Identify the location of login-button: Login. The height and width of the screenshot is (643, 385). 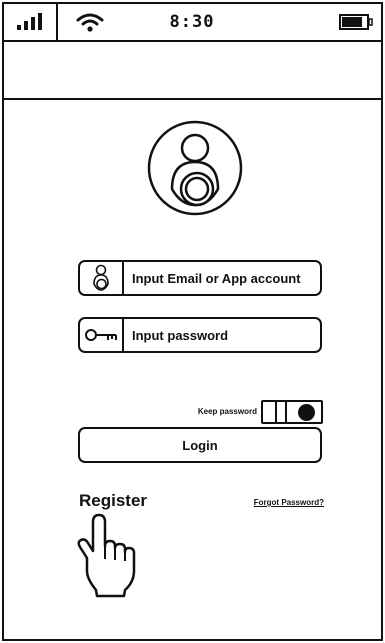
(200, 445).